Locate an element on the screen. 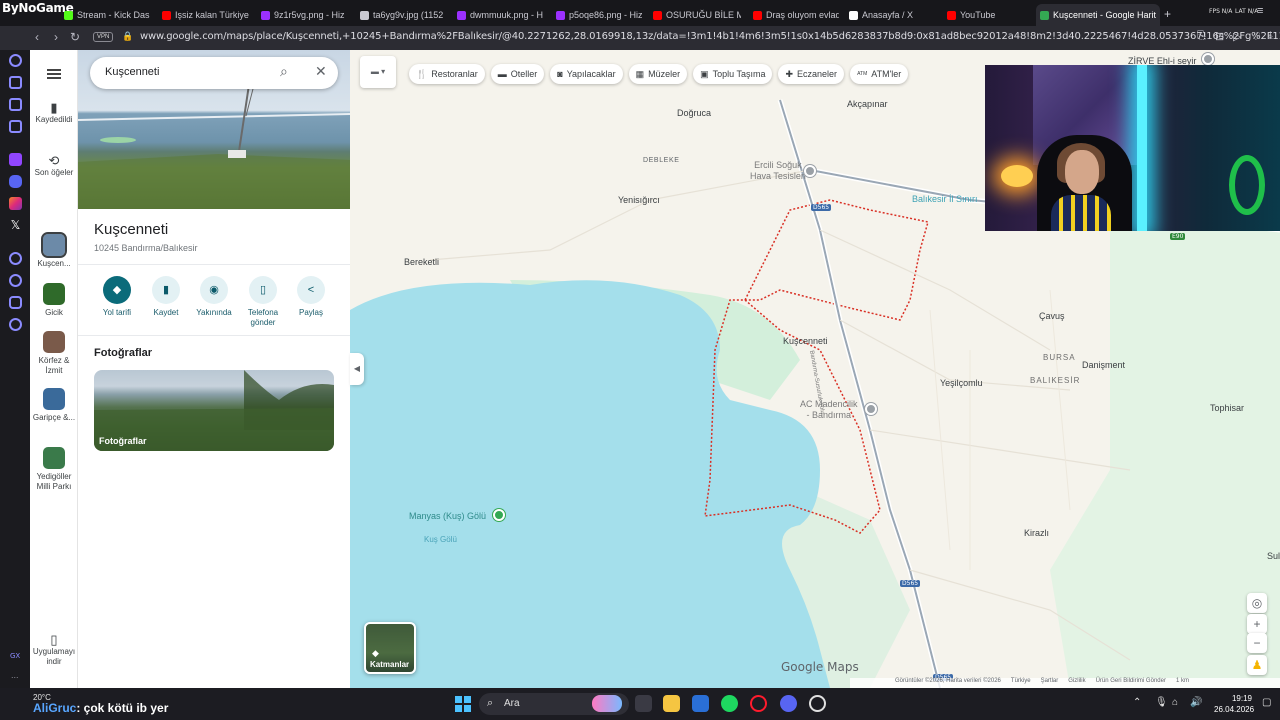 This screenshot has width=1280, height=720. search-input: Kuşcenneti is located at coordinates (132, 72).